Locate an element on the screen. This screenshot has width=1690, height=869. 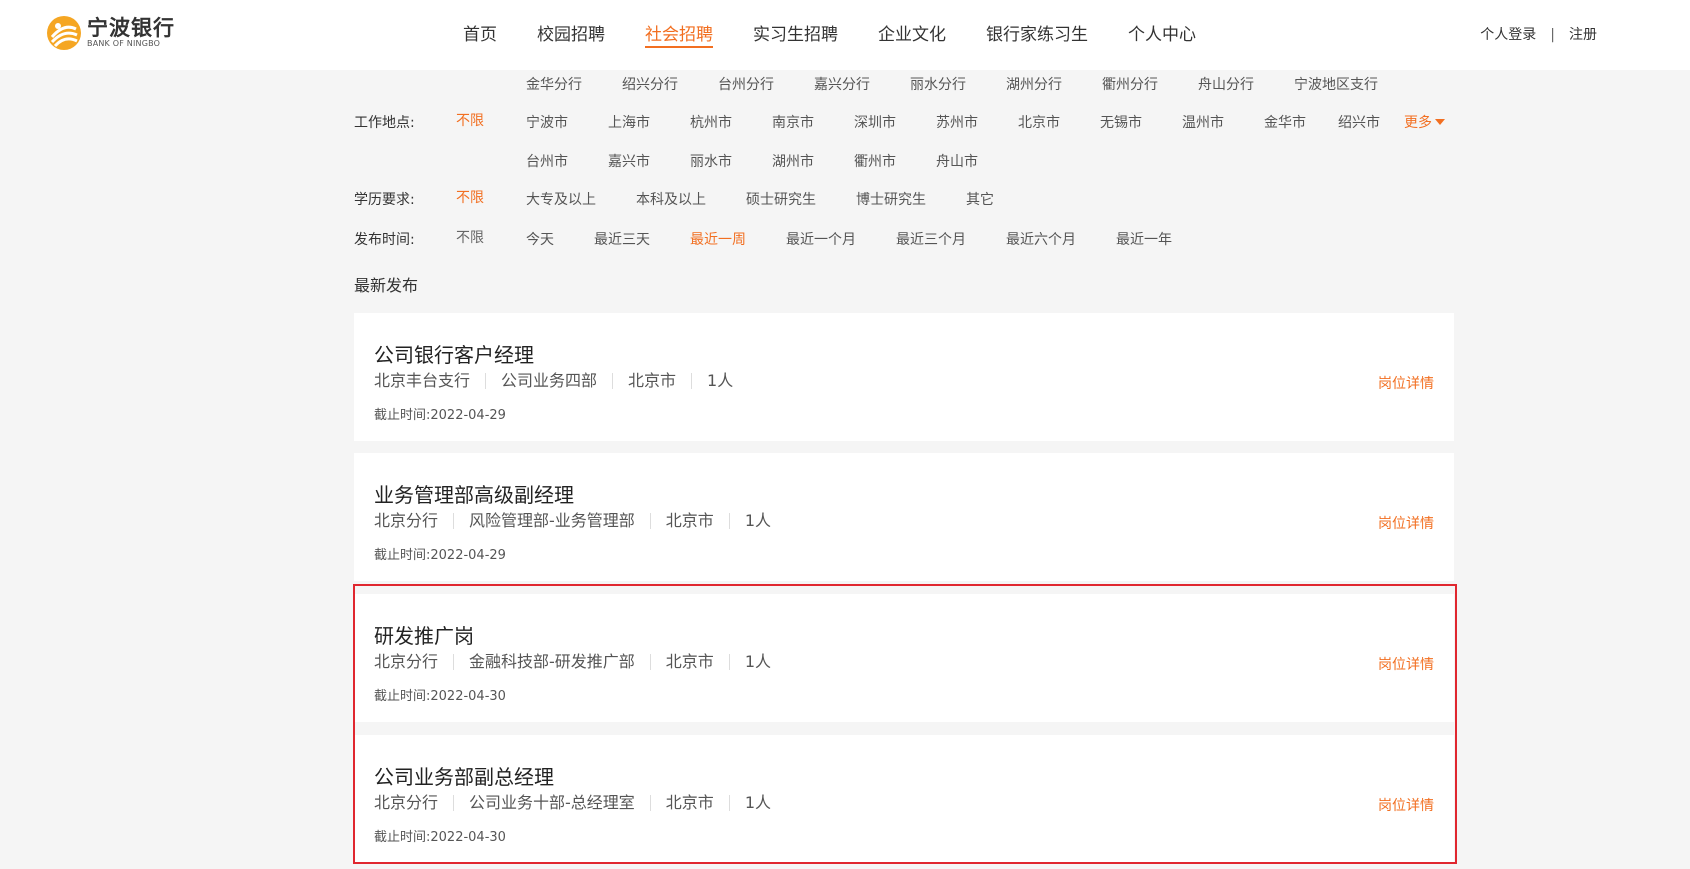
filter-edu-other: 其它 is located at coordinates (980, 200).